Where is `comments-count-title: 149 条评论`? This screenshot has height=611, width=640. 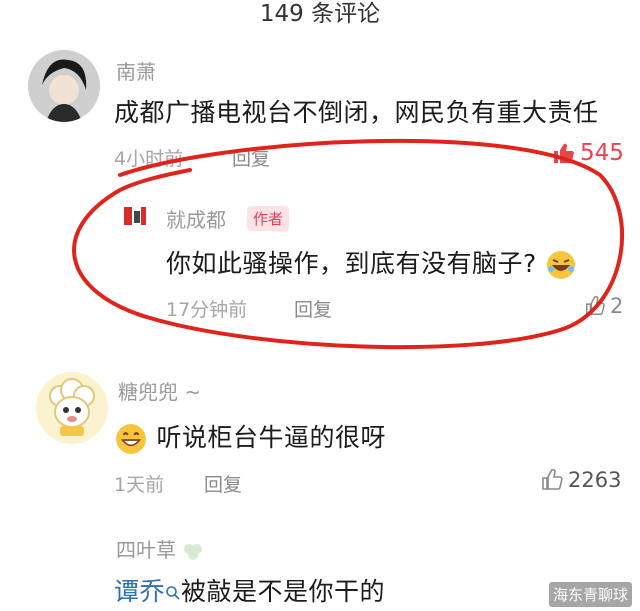
comments-count-title: 149 条评论 is located at coordinates (320, 14).